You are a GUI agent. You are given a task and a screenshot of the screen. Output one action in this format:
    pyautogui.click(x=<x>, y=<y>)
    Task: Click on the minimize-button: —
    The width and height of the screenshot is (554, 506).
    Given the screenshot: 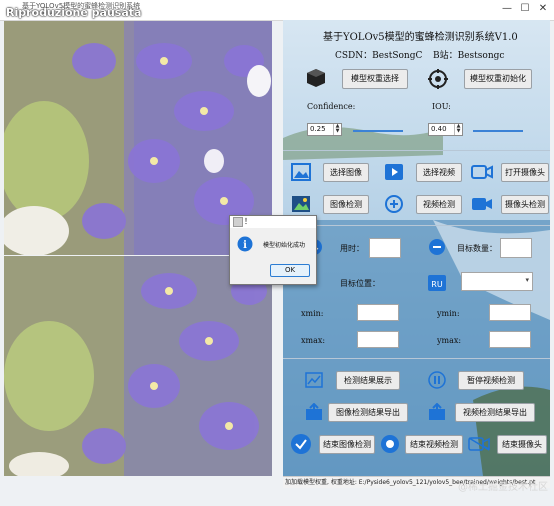 What is the action you would take?
    pyautogui.click(x=507, y=9)
    